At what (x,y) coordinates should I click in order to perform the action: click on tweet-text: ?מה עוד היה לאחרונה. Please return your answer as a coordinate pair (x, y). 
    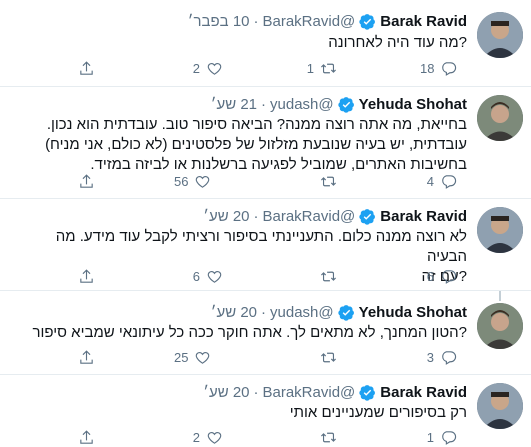
    Looking at the image, I should click on (247, 43).